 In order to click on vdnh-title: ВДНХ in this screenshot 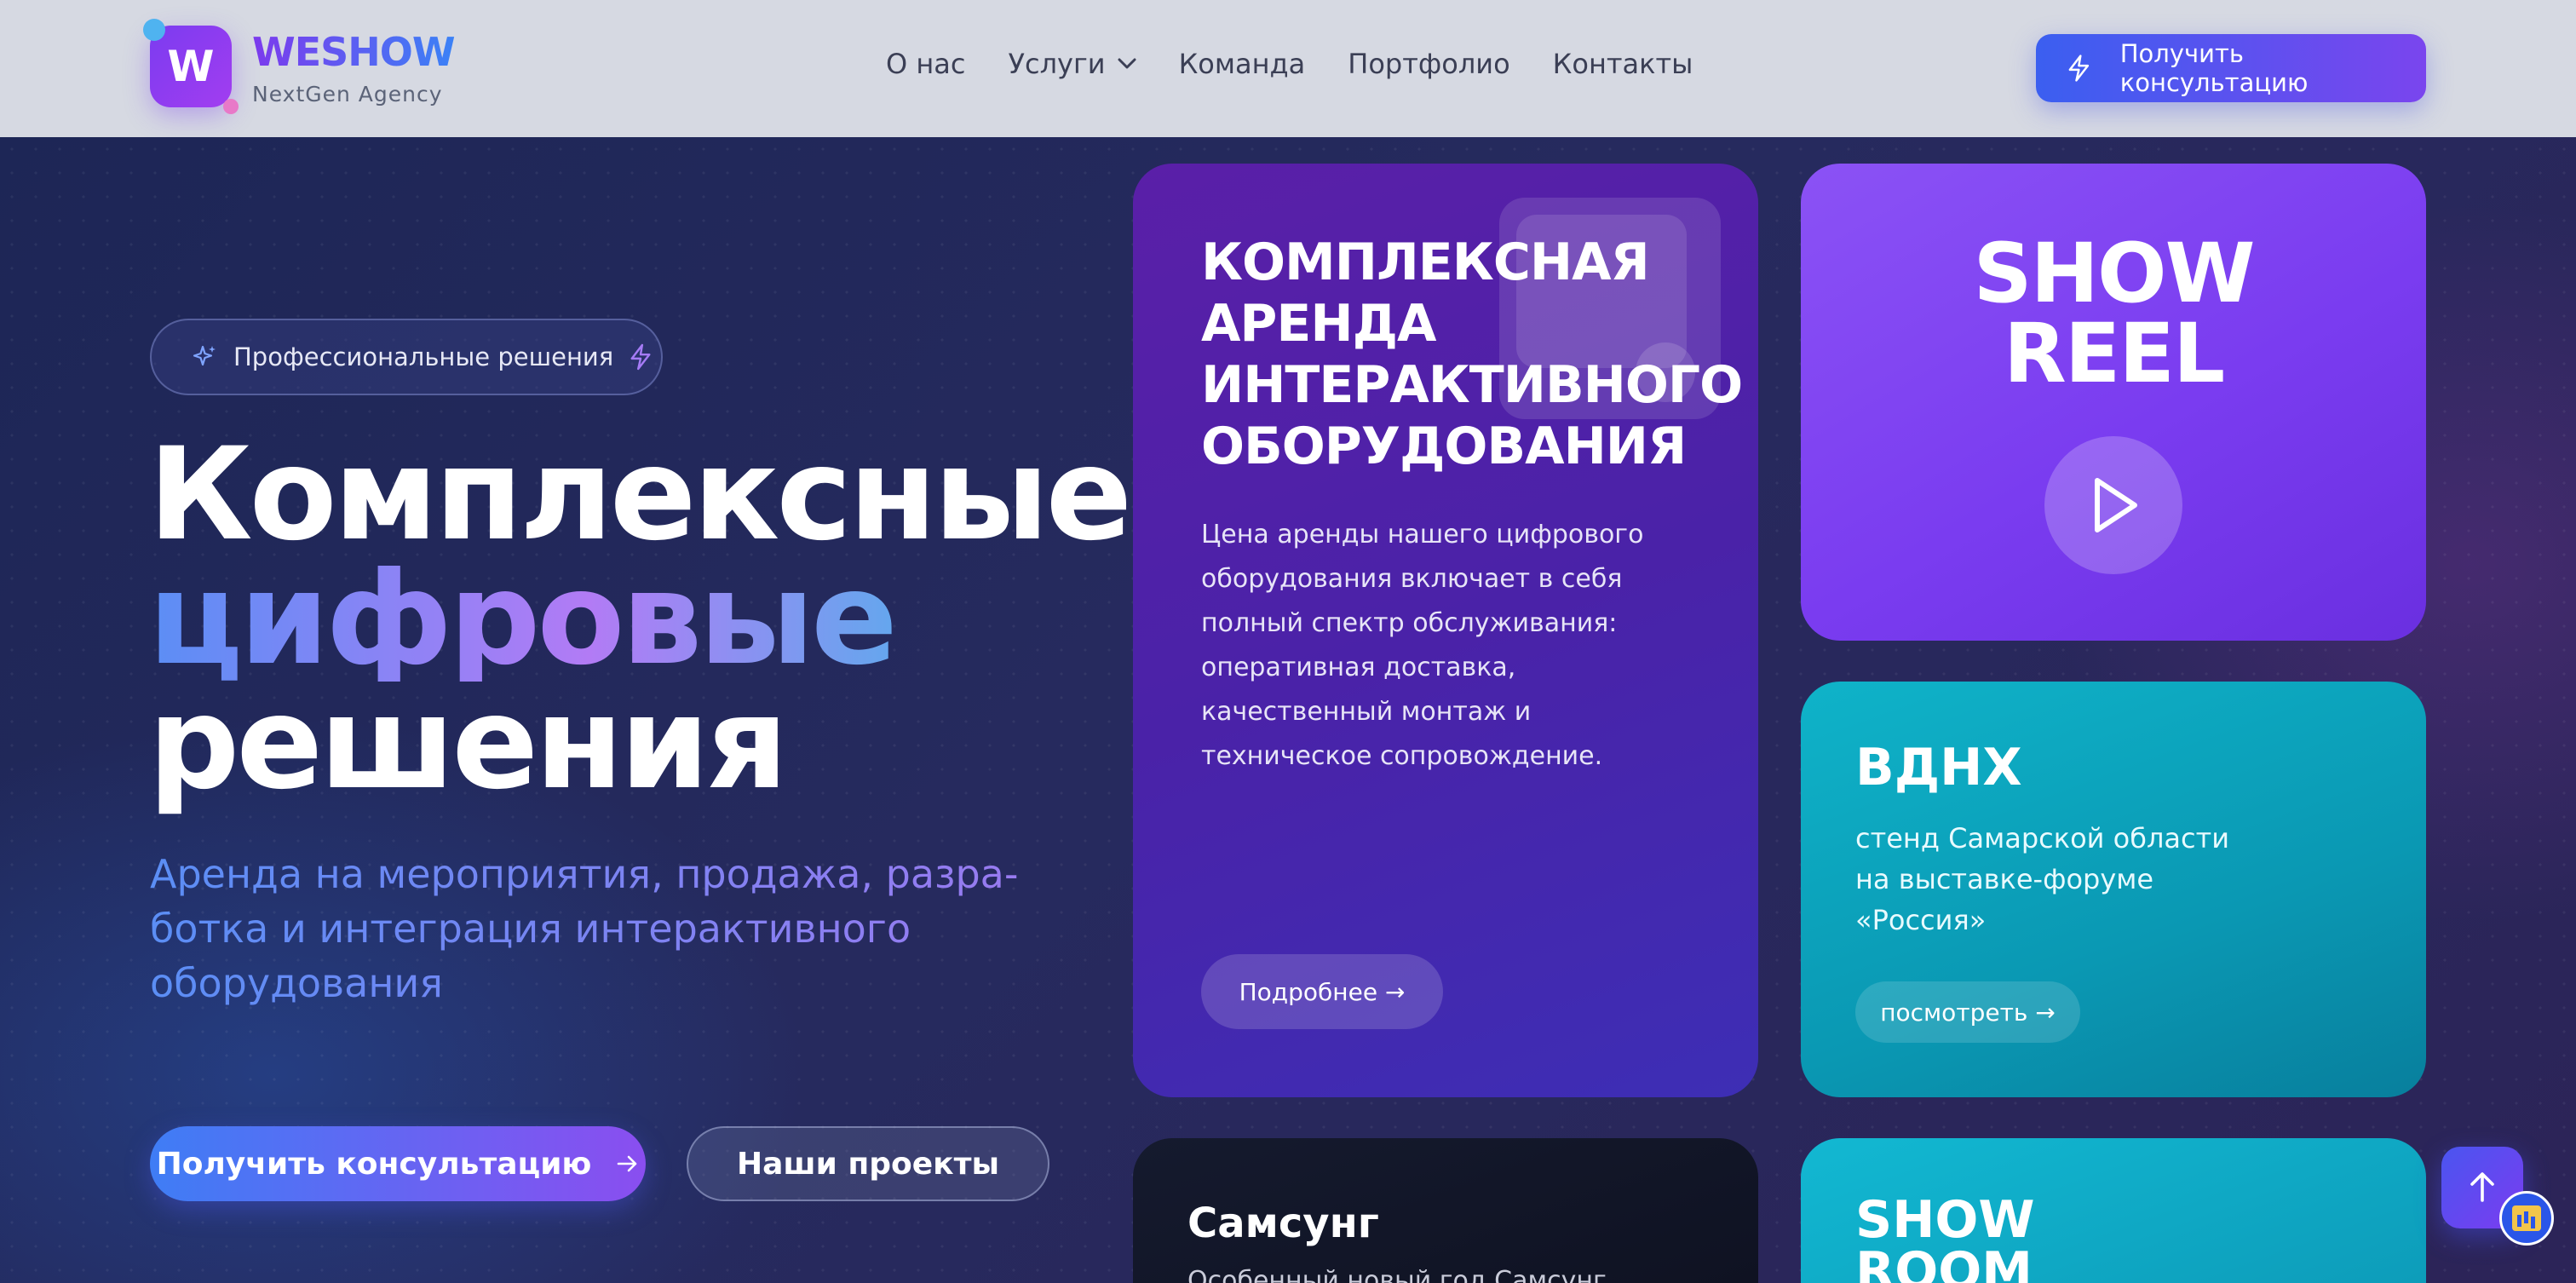, I will do `click(1939, 767)`.